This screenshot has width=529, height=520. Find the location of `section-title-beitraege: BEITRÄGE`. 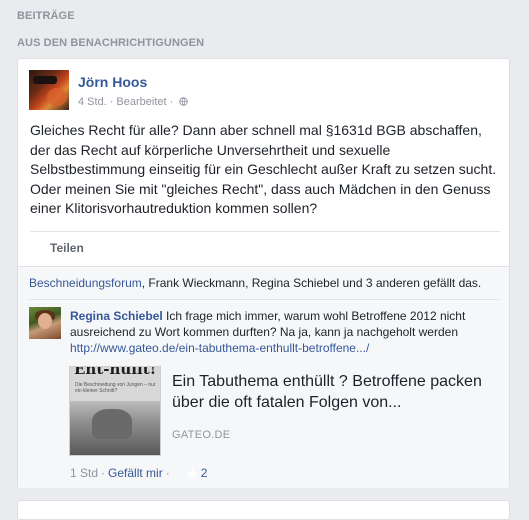

section-title-beitraege: BEITRÄGE is located at coordinates (46, 16).